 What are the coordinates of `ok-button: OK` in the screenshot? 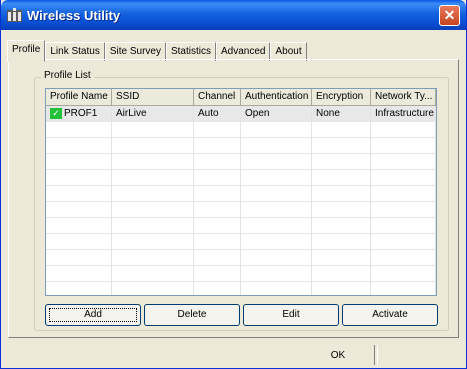 It's located at (338, 357).